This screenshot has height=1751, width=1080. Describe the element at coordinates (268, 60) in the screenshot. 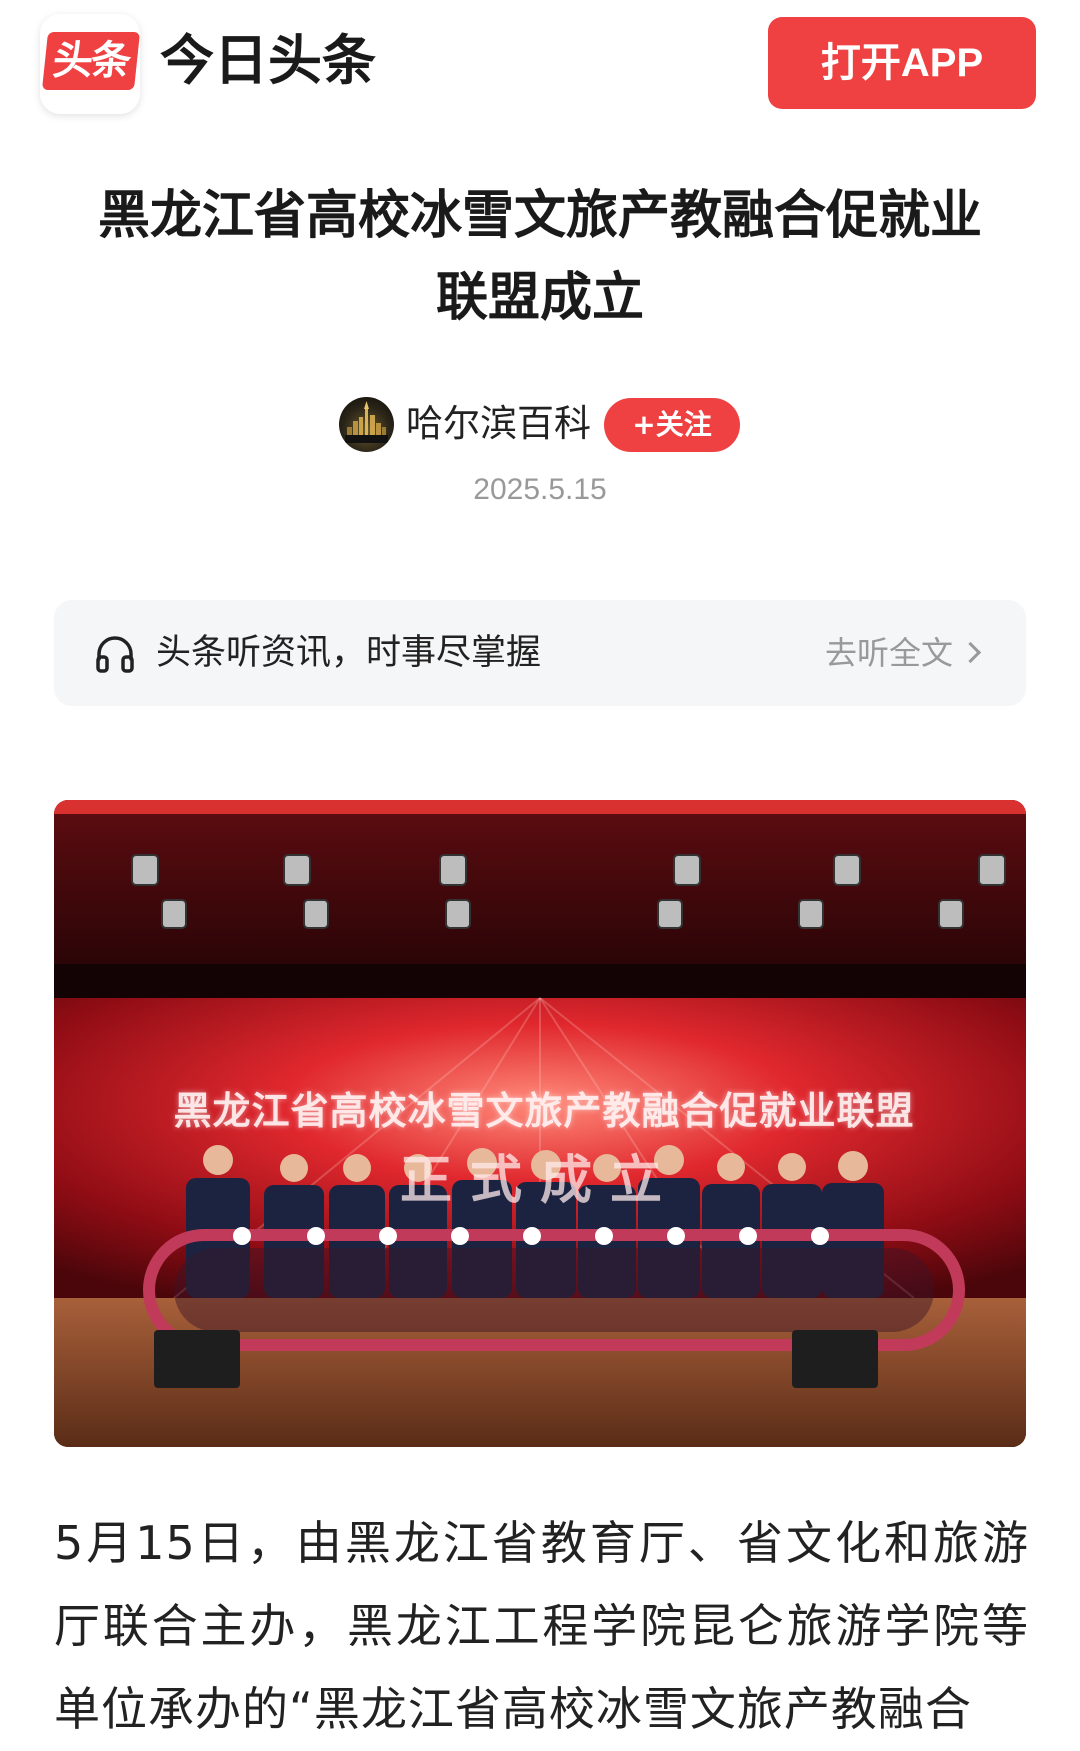

I see `app-name: 今日头条` at that location.